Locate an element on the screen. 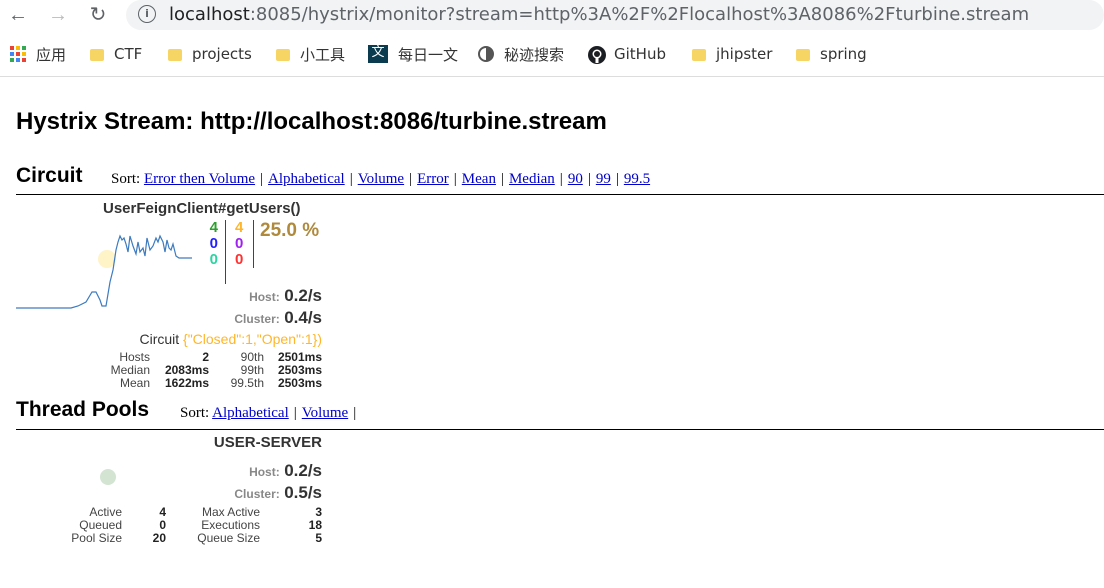  circuit-counts-left: 4 0 0 is located at coordinates (213, 244).